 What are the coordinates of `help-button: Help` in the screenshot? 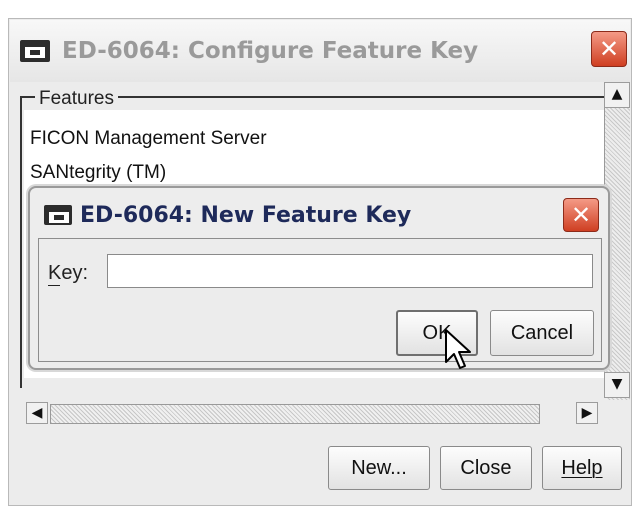 It's located at (582, 468).